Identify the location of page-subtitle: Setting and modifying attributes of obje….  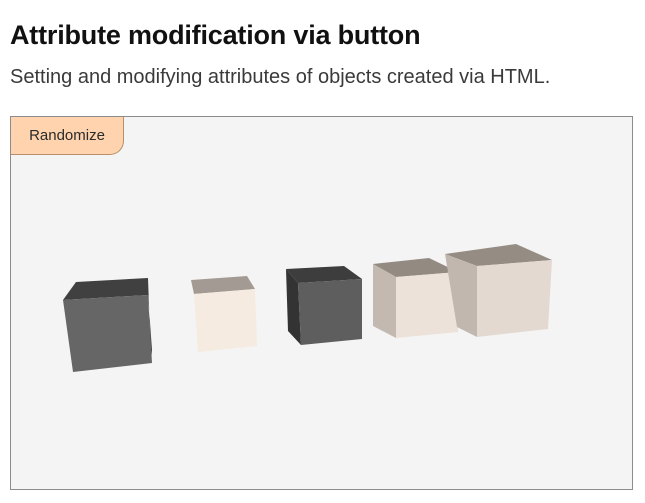
(280, 77).